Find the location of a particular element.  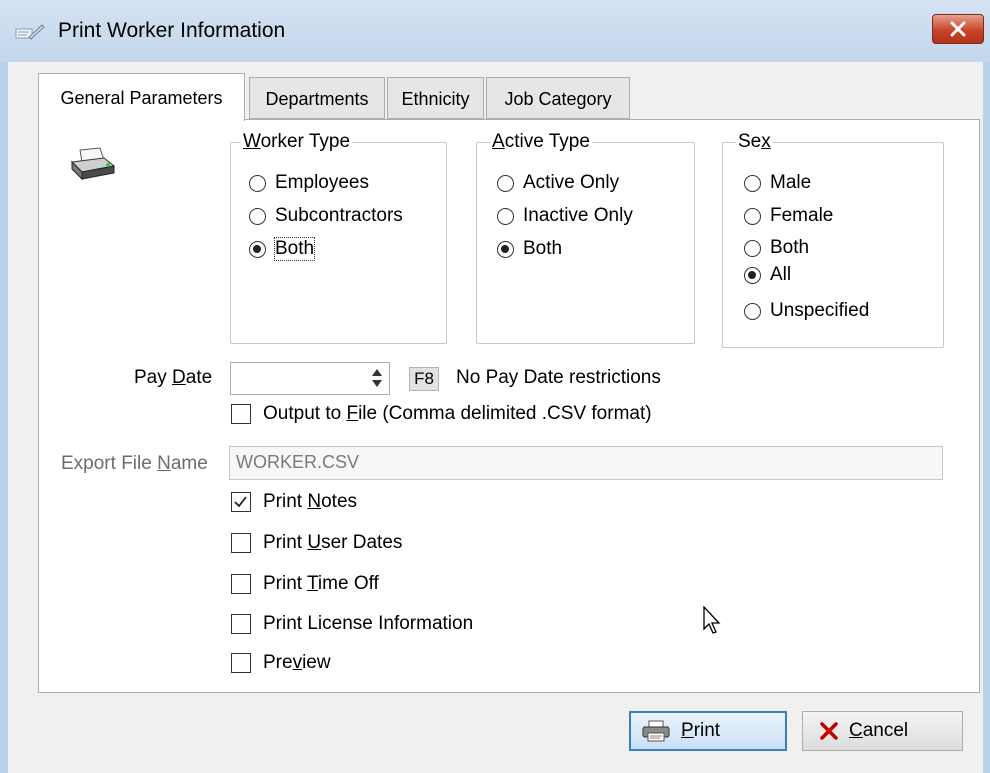

title-bar: Print Worker Information is located at coordinates (495, 31).